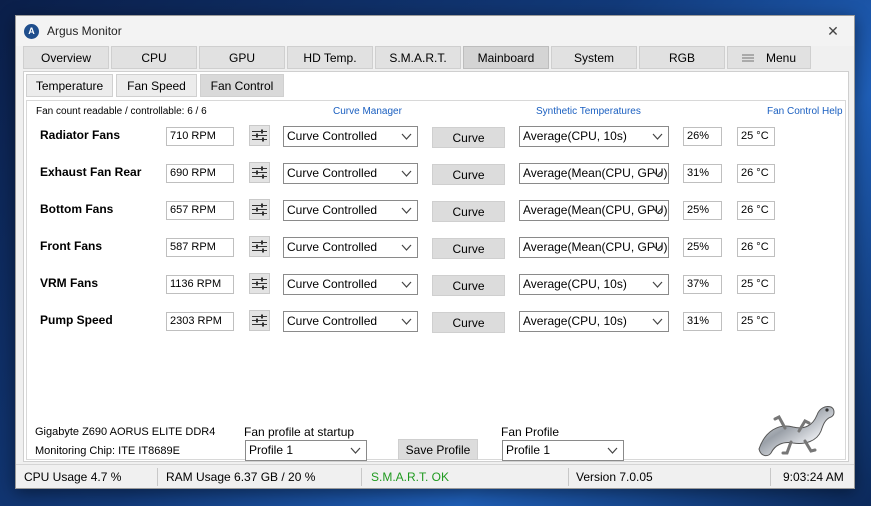  What do you see at coordinates (702, 136) in the screenshot?
I see `fan-percent-readout: 26%` at bounding box center [702, 136].